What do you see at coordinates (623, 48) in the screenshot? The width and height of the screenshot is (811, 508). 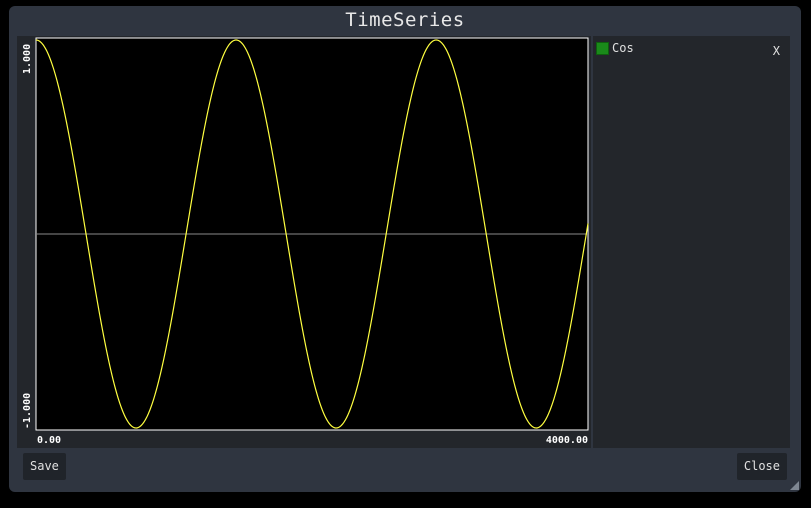 I see `legend-item-label: Cos` at bounding box center [623, 48].